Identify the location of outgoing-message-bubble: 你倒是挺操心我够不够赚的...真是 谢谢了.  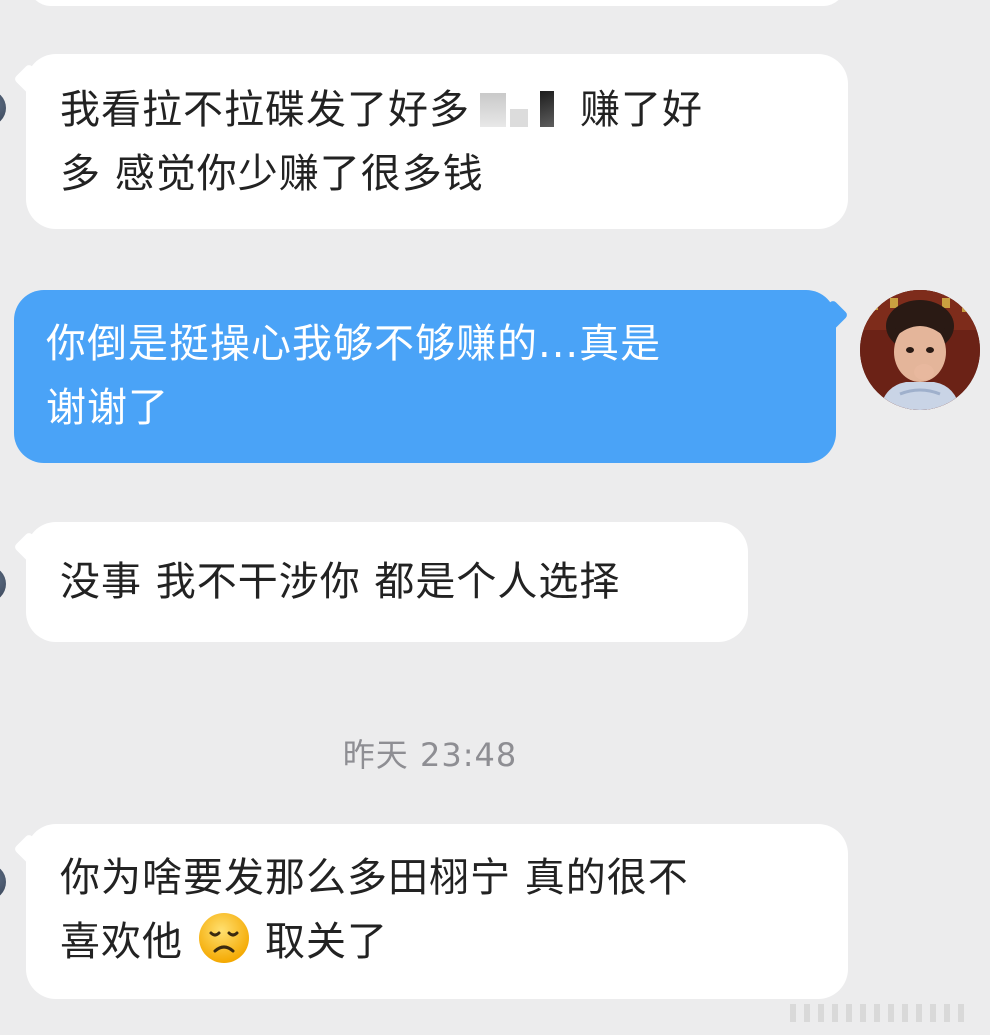
(425, 376).